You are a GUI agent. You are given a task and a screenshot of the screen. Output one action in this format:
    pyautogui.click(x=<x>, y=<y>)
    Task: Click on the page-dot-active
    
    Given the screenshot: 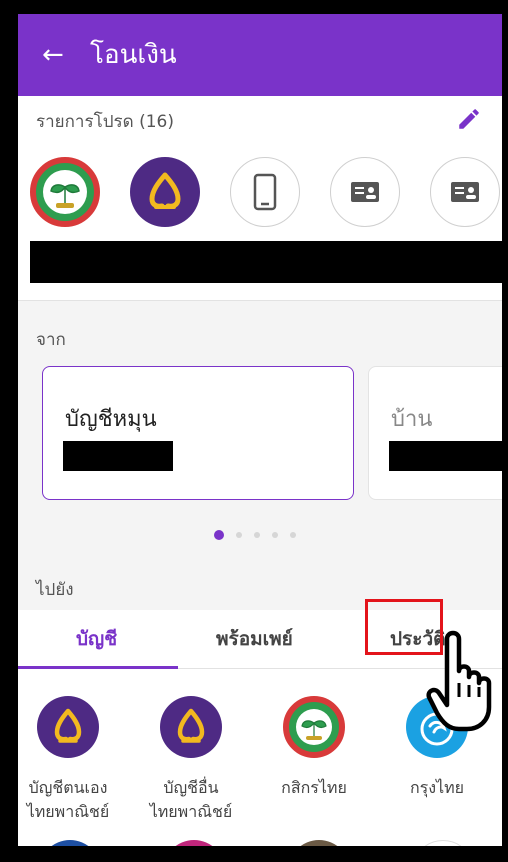 What is the action you would take?
    pyautogui.click(x=219, y=535)
    